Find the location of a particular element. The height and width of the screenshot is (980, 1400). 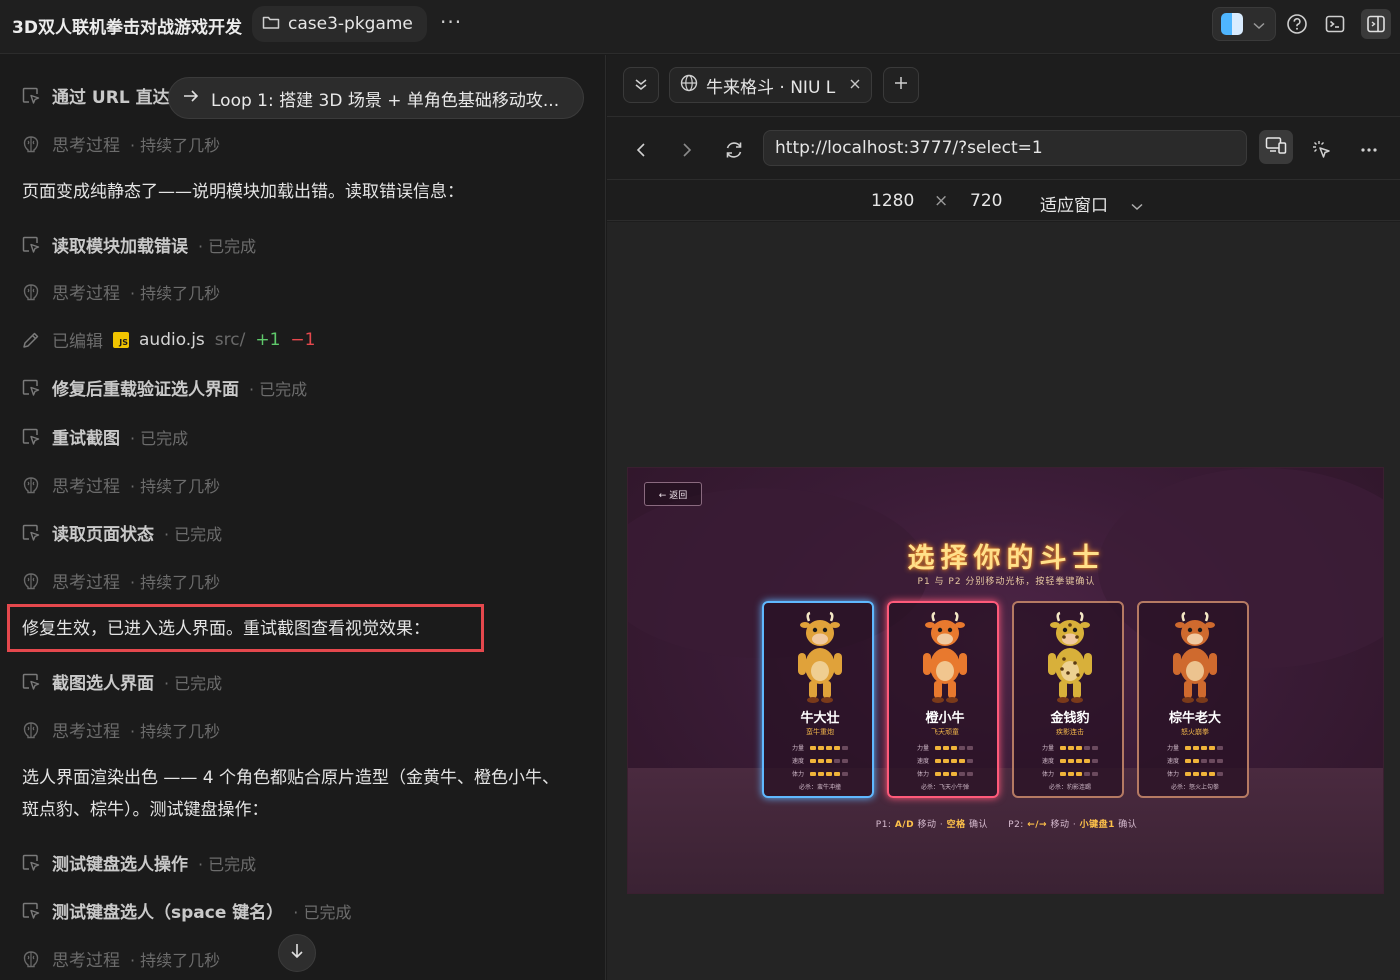

forward-arrow-icon is located at coordinates (687, 150).